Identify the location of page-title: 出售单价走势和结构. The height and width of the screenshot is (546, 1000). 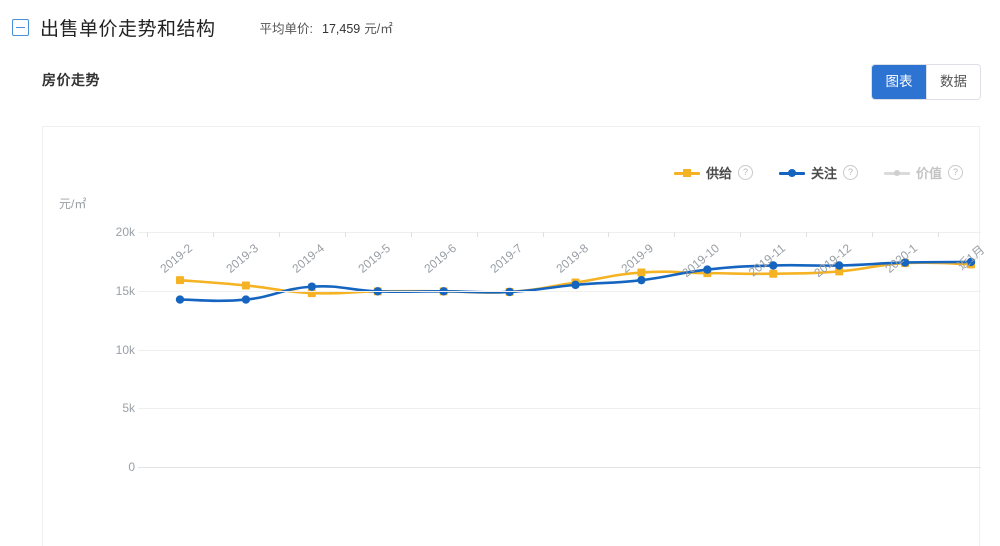
(128, 29).